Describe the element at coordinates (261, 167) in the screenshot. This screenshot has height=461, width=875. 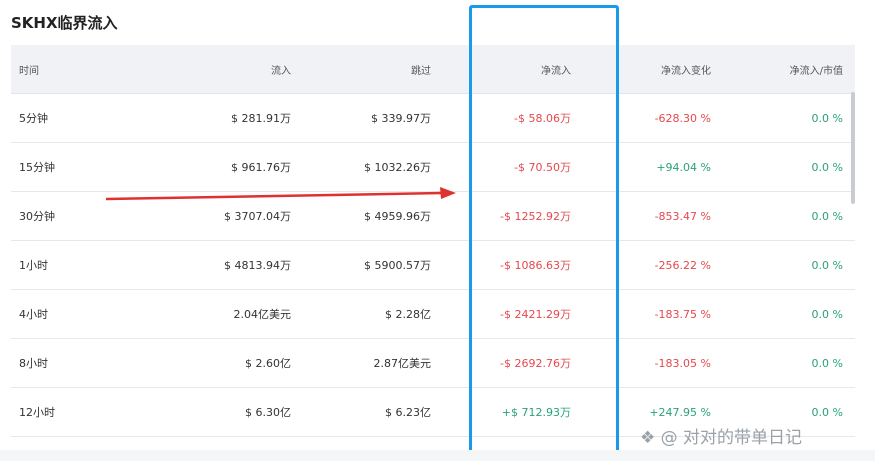
I see `cell-inflow: $ 961.76万` at that location.